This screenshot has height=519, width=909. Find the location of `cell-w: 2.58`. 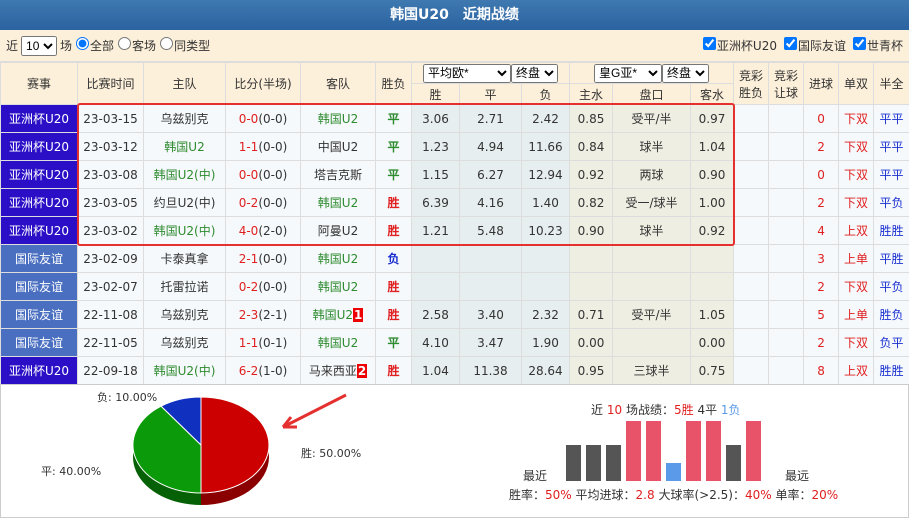

cell-w: 2.58 is located at coordinates (436, 315).